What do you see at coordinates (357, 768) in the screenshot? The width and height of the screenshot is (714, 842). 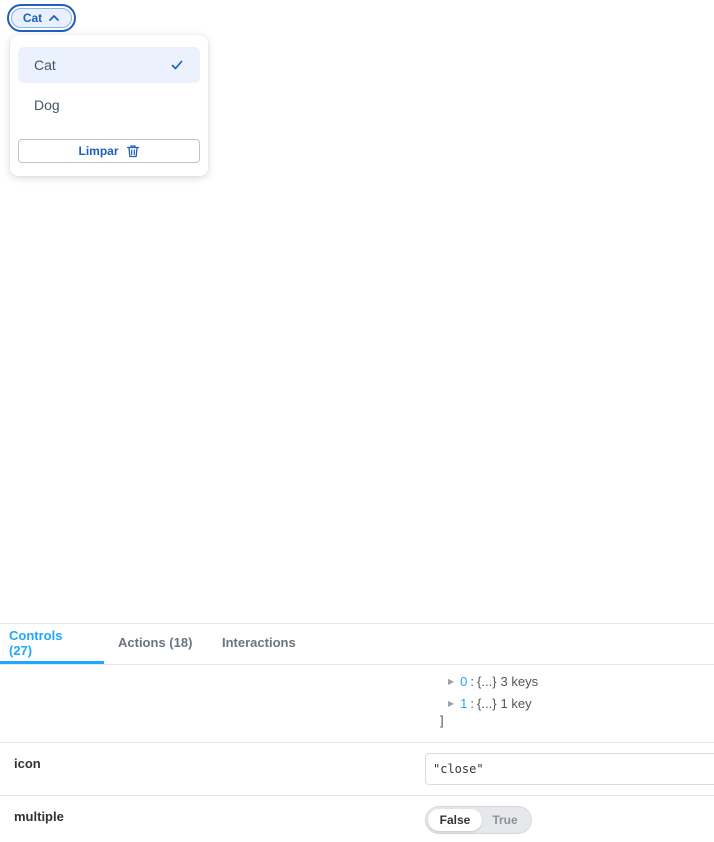 I see `control-row-icon: icon "close"` at bounding box center [357, 768].